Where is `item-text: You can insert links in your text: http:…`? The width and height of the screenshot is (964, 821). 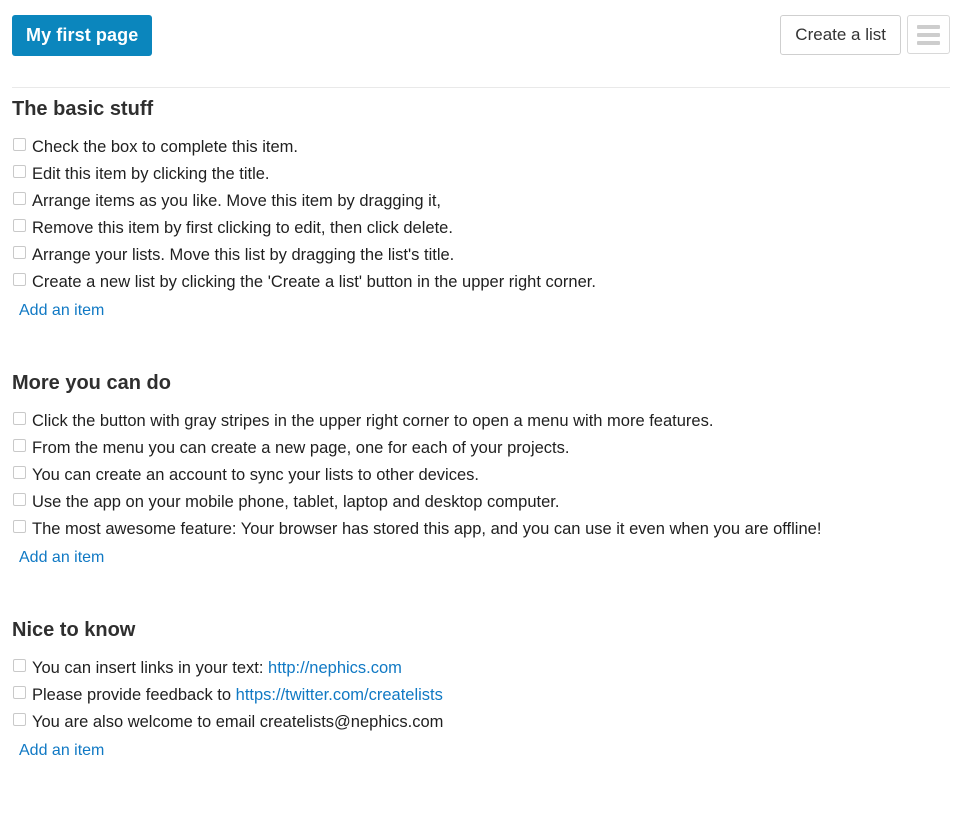 item-text: You can insert links in your text: http:… is located at coordinates (217, 668).